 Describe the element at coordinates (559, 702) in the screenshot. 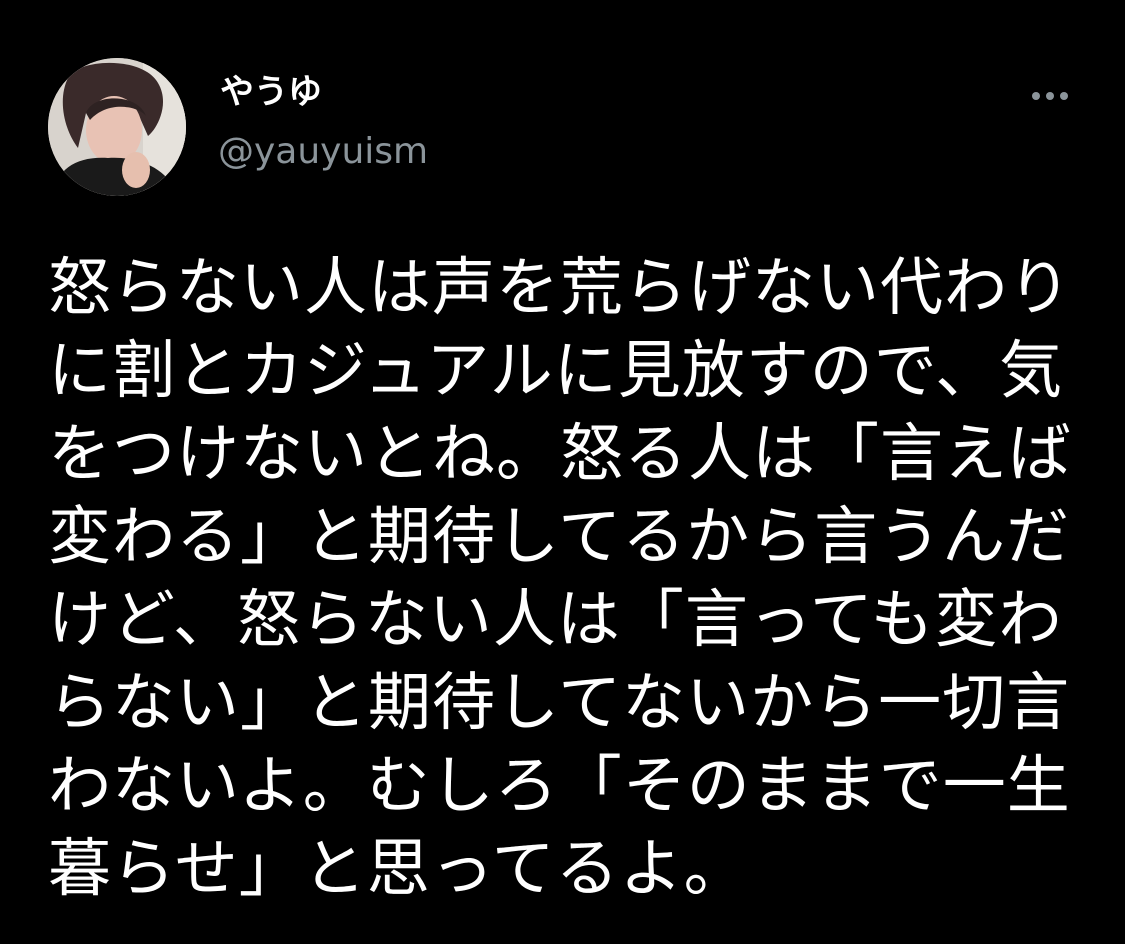

I see `tweet-text-line: らない」と期待してないから一切言` at that location.